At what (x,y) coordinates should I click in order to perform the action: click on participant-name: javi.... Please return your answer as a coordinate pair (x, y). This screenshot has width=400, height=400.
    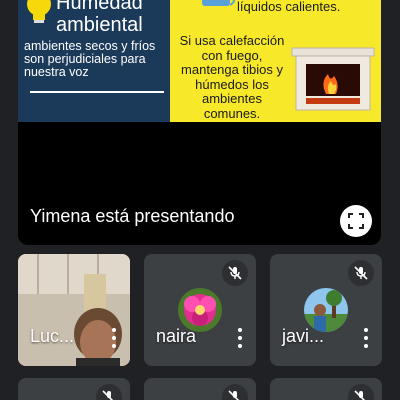
    Looking at the image, I should click on (303, 336).